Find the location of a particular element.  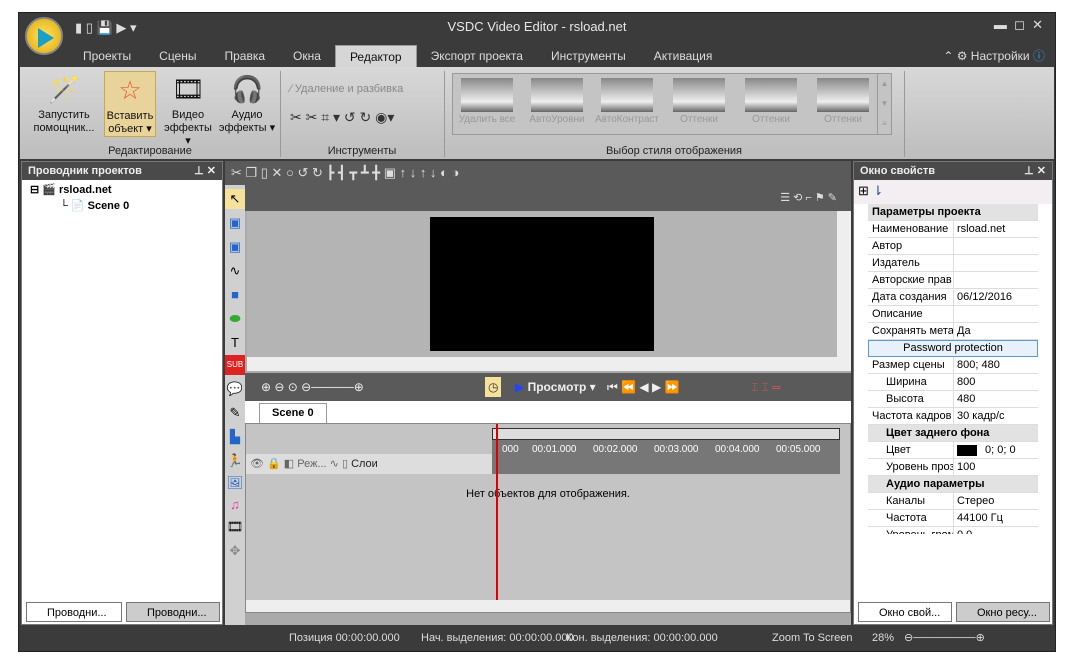

settings-button: ⌃ ⚙ Настройки ⓘ is located at coordinates (994, 55).